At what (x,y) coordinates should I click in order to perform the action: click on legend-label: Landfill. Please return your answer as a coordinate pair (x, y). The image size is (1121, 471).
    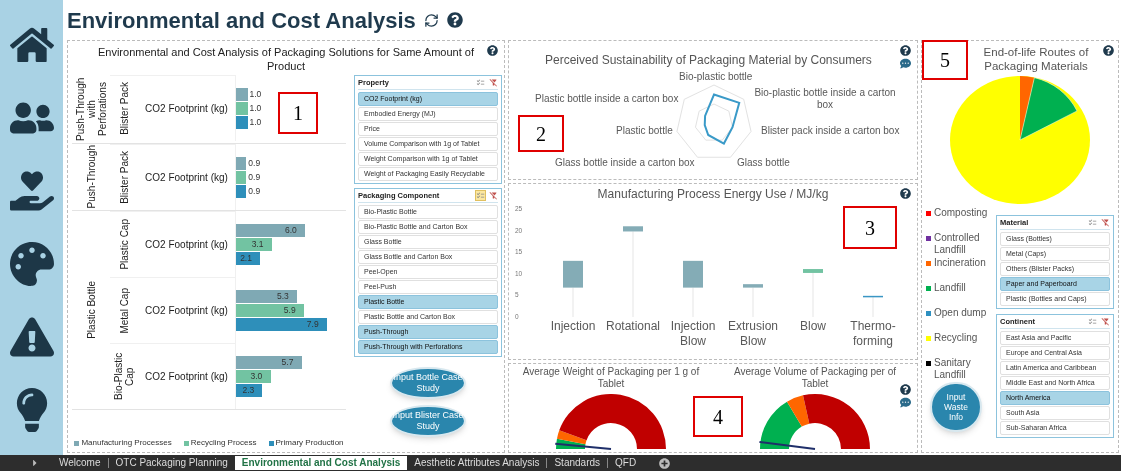
    Looking at the image, I should click on (950, 288).